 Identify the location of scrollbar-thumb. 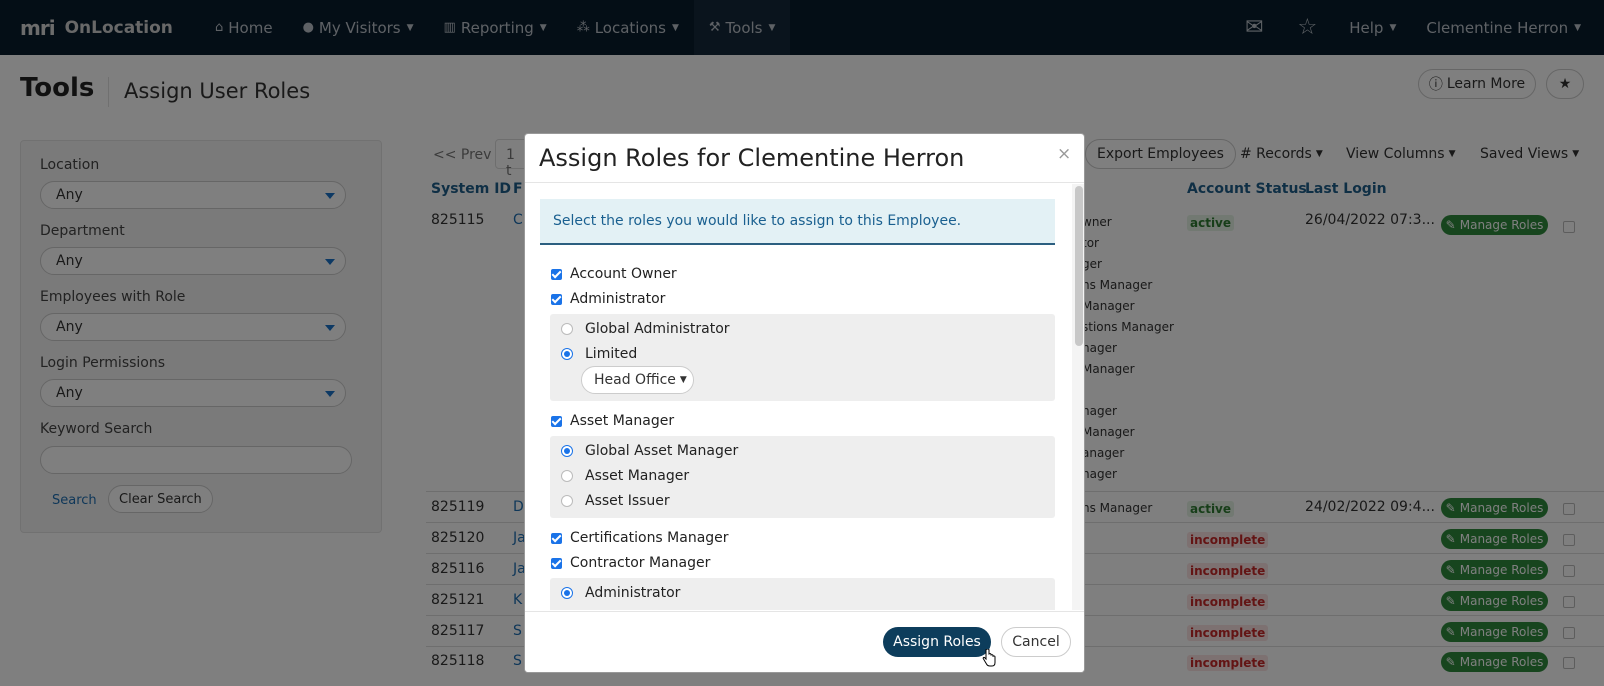
(1079, 266).